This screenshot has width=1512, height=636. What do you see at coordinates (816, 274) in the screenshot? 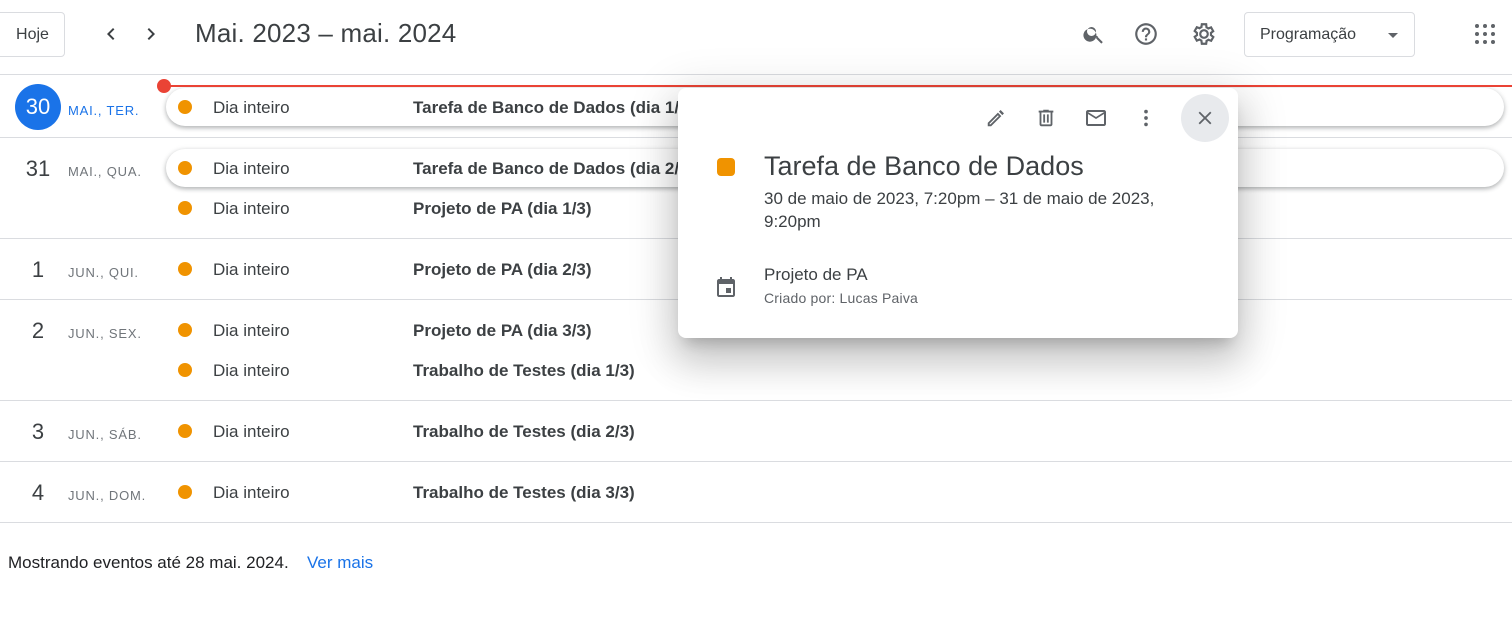
I see `event-calendar-name: Projeto de PA` at bounding box center [816, 274].